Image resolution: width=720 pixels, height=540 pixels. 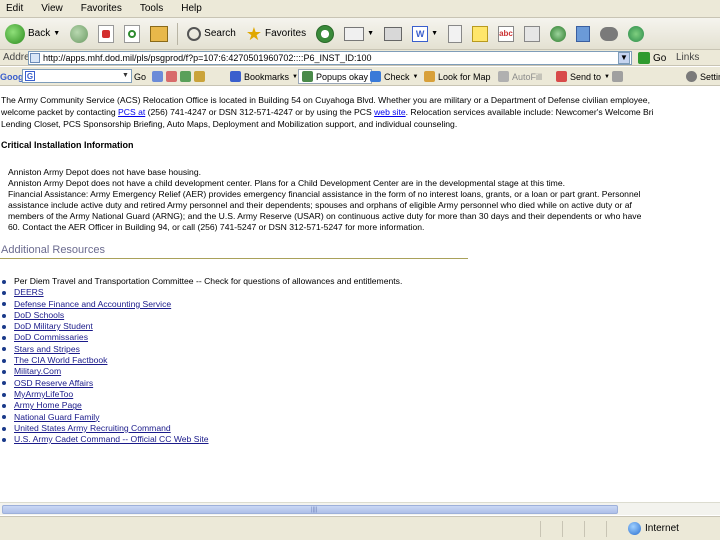 I want to click on chat-button, so click(x=609, y=34).